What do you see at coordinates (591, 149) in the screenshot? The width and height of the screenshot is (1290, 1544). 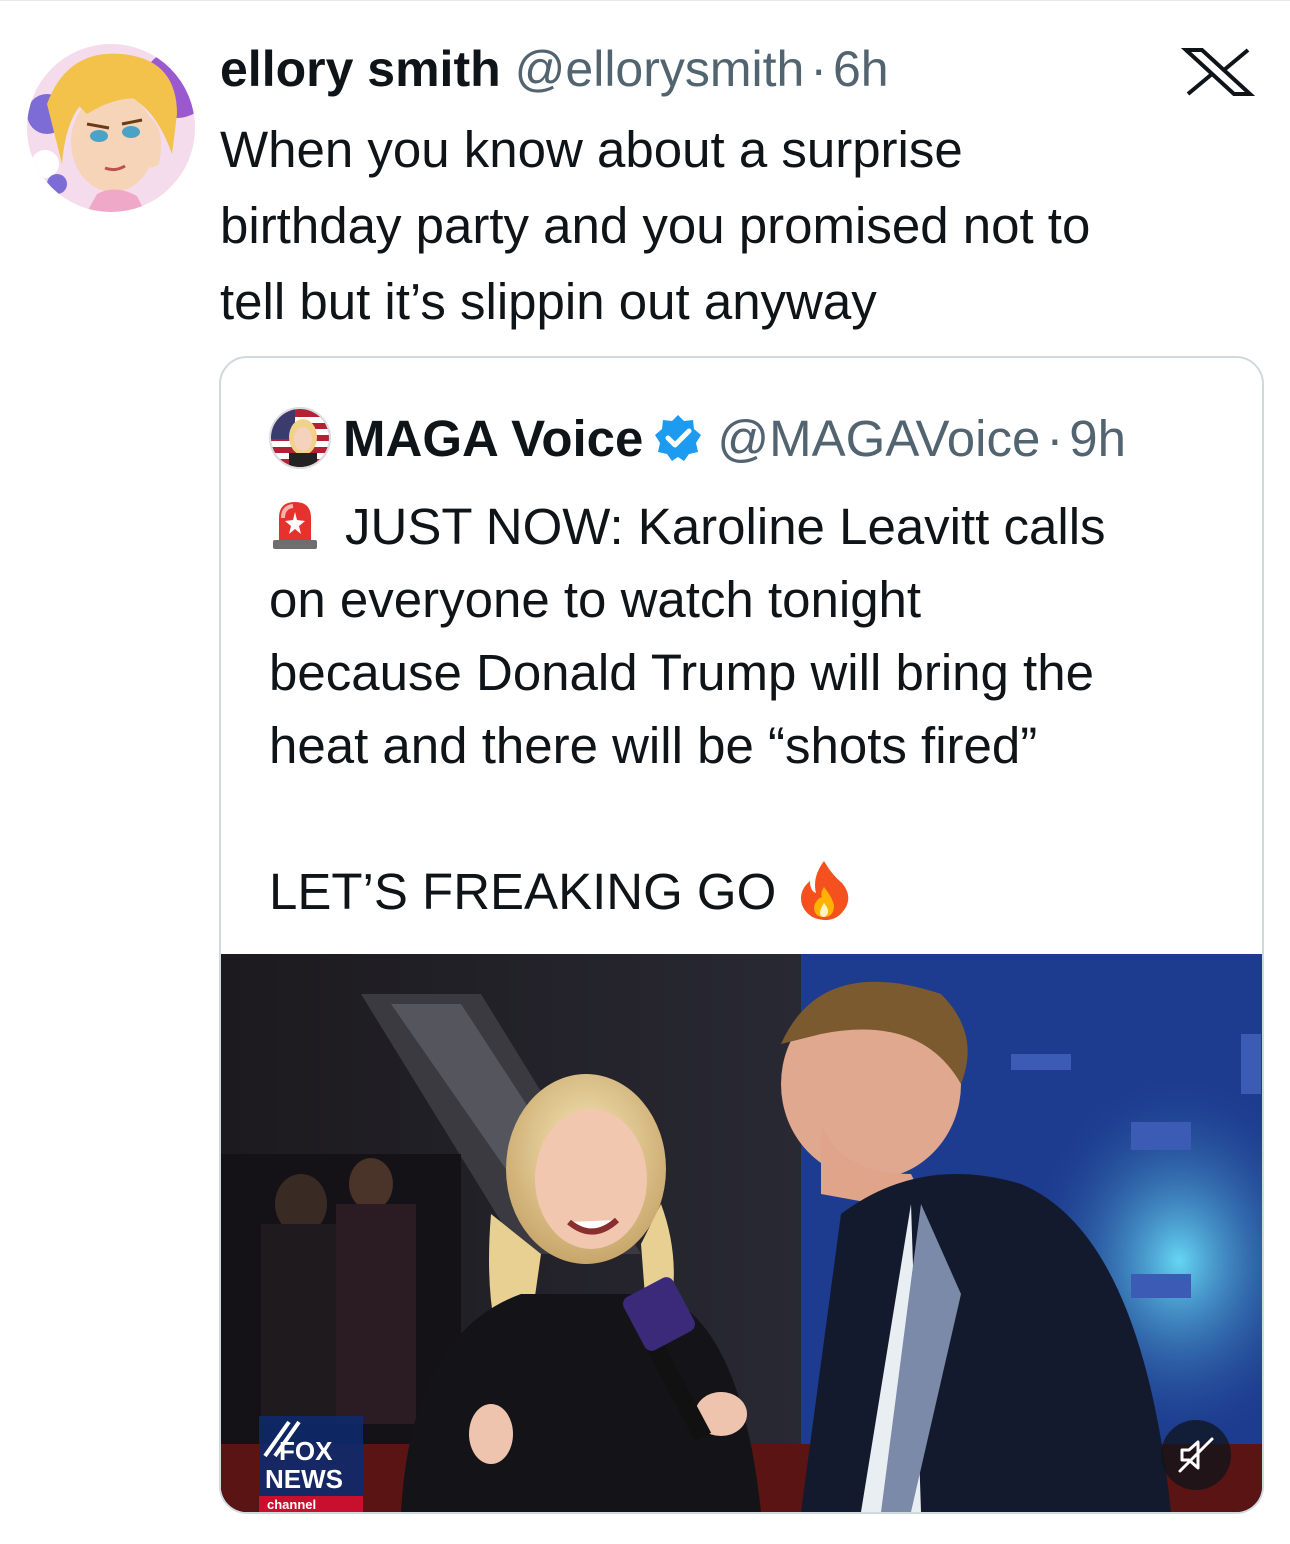 I see `tweet-text-line: When you know about a surprise` at bounding box center [591, 149].